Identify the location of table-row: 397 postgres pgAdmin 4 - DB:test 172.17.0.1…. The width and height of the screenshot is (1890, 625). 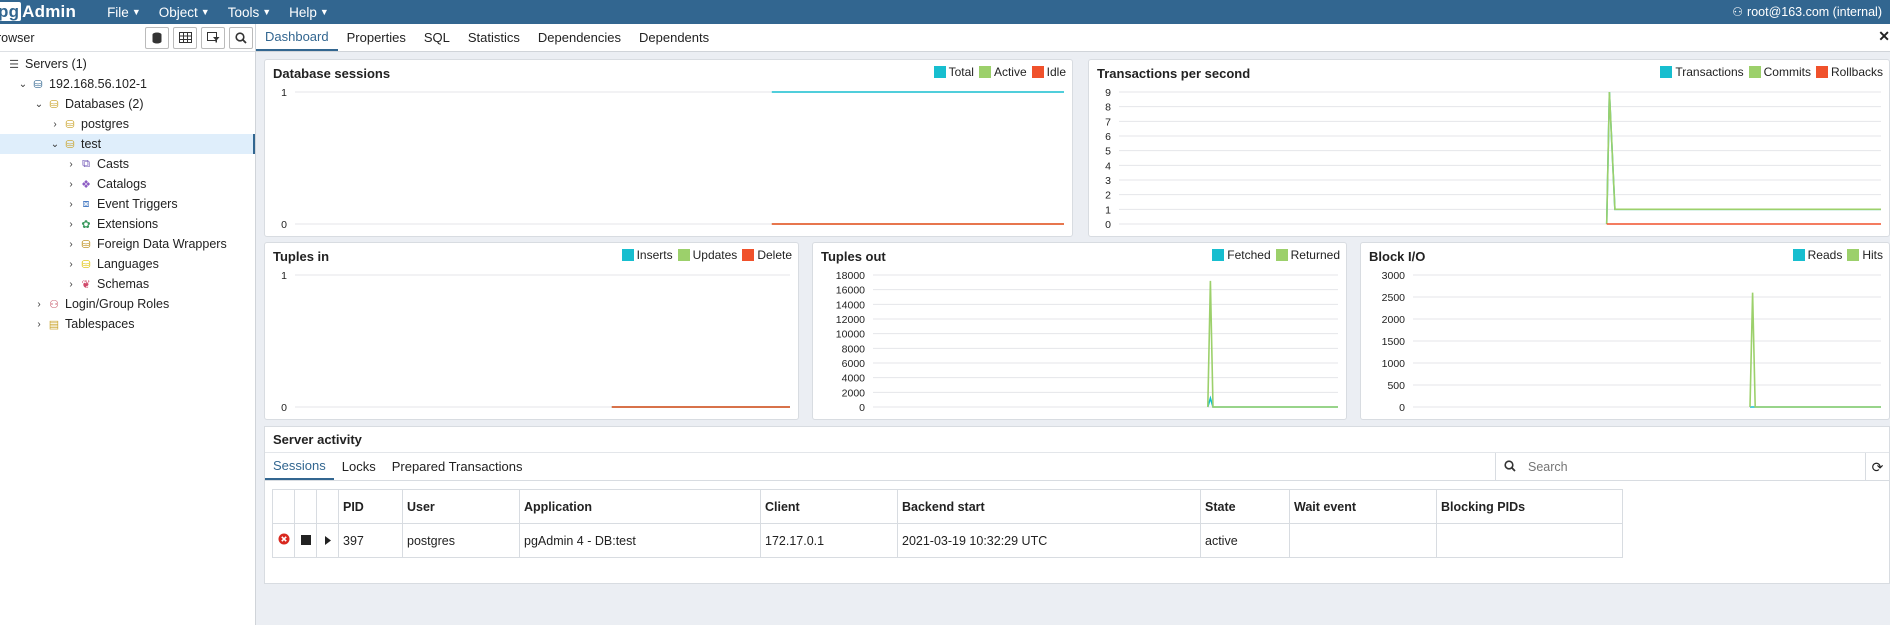
(947, 540).